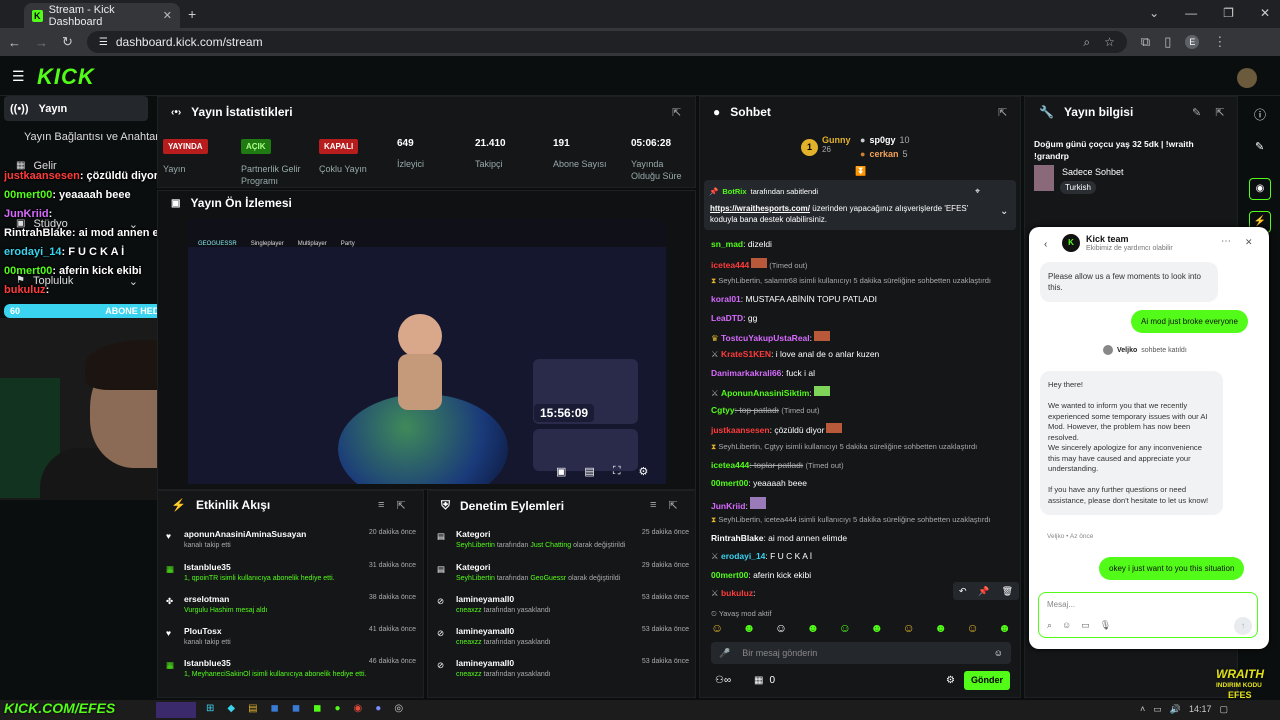 Image resolution: width=1280 pixels, height=720 pixels. Describe the element at coordinates (1086, 42) in the screenshot. I see `zoom-icon: ⌕` at that location.